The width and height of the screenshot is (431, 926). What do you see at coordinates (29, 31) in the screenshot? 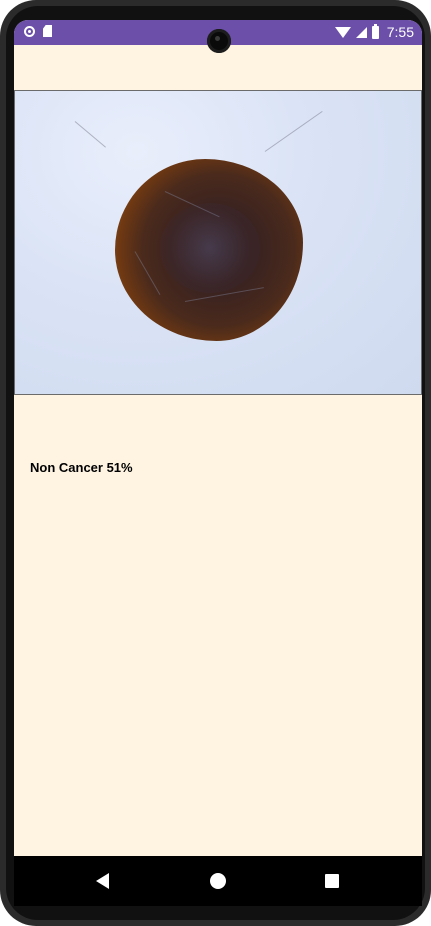
I see `notification-ring-icon` at bounding box center [29, 31].